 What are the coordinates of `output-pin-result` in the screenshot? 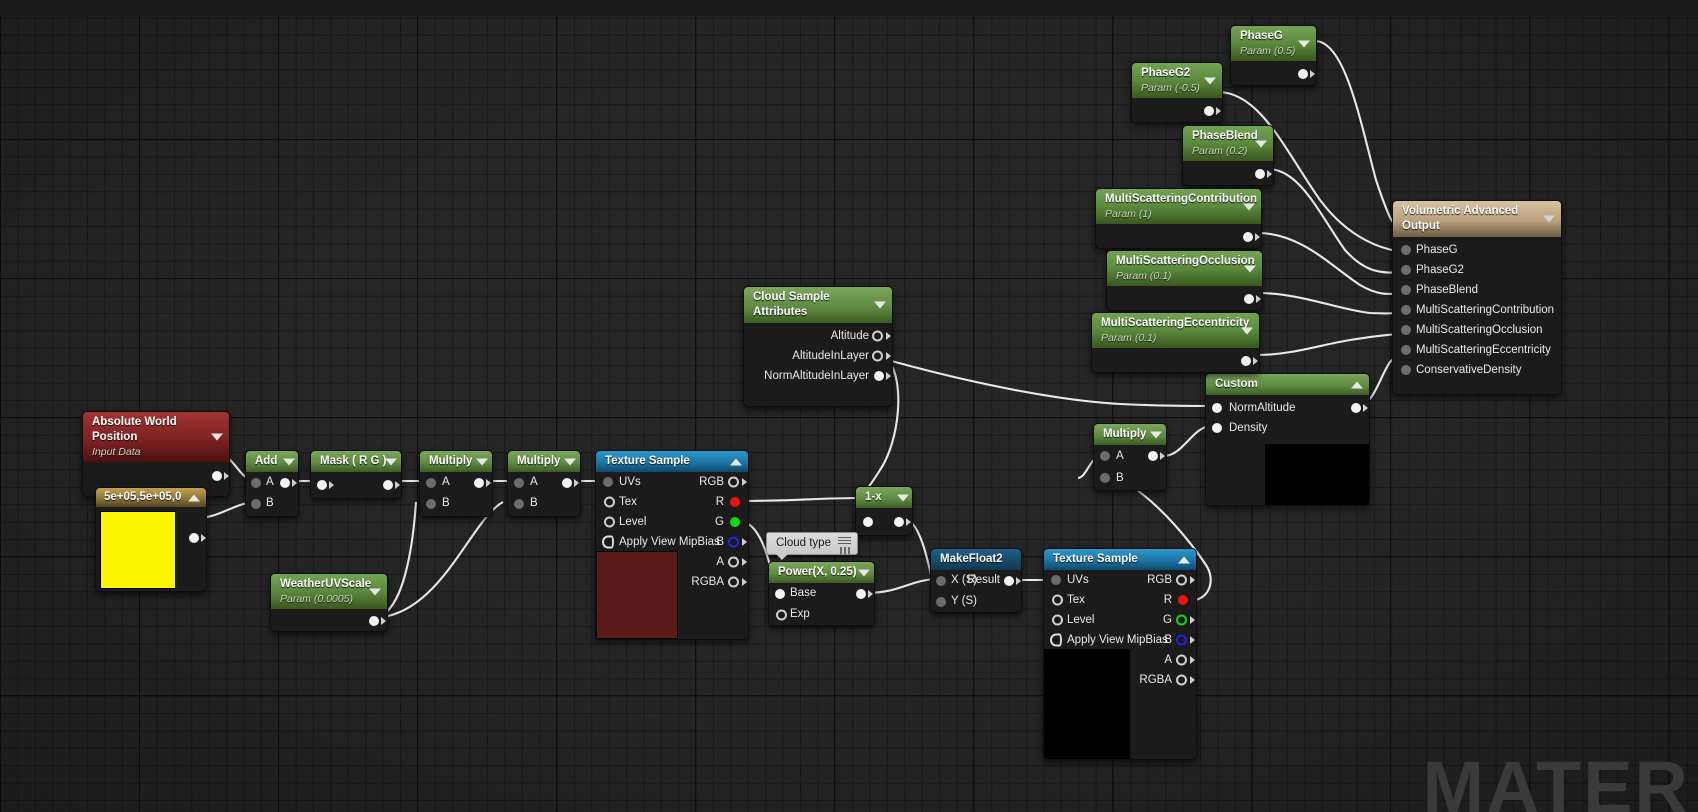 It's located at (1009, 580).